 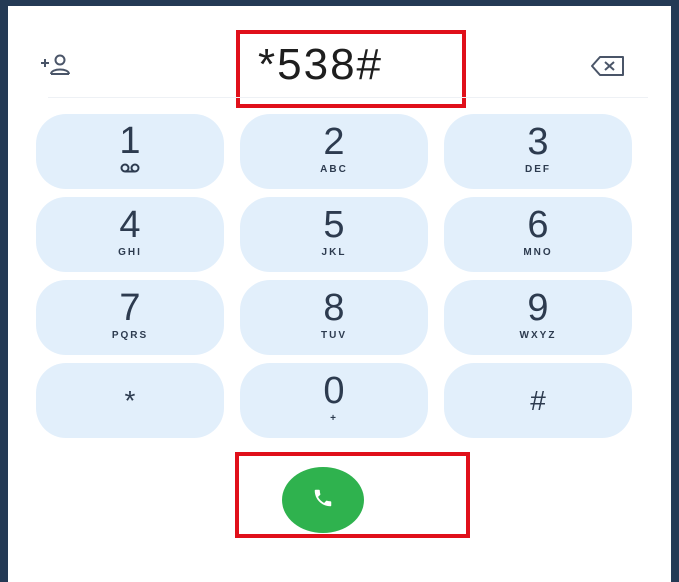 I want to click on key-letters: ABC, so click(x=334, y=169).